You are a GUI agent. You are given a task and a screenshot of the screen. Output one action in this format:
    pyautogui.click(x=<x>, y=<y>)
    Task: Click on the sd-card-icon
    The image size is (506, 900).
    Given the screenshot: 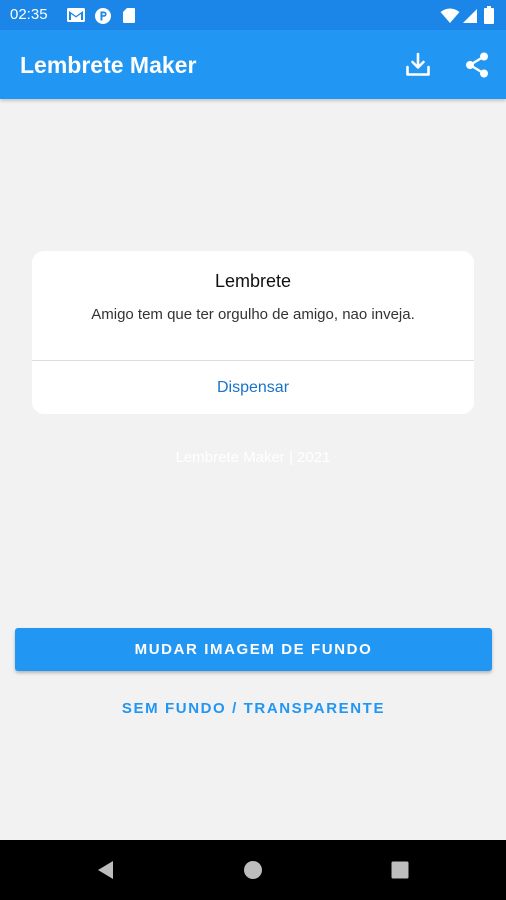 What is the action you would take?
    pyautogui.click(x=129, y=15)
    